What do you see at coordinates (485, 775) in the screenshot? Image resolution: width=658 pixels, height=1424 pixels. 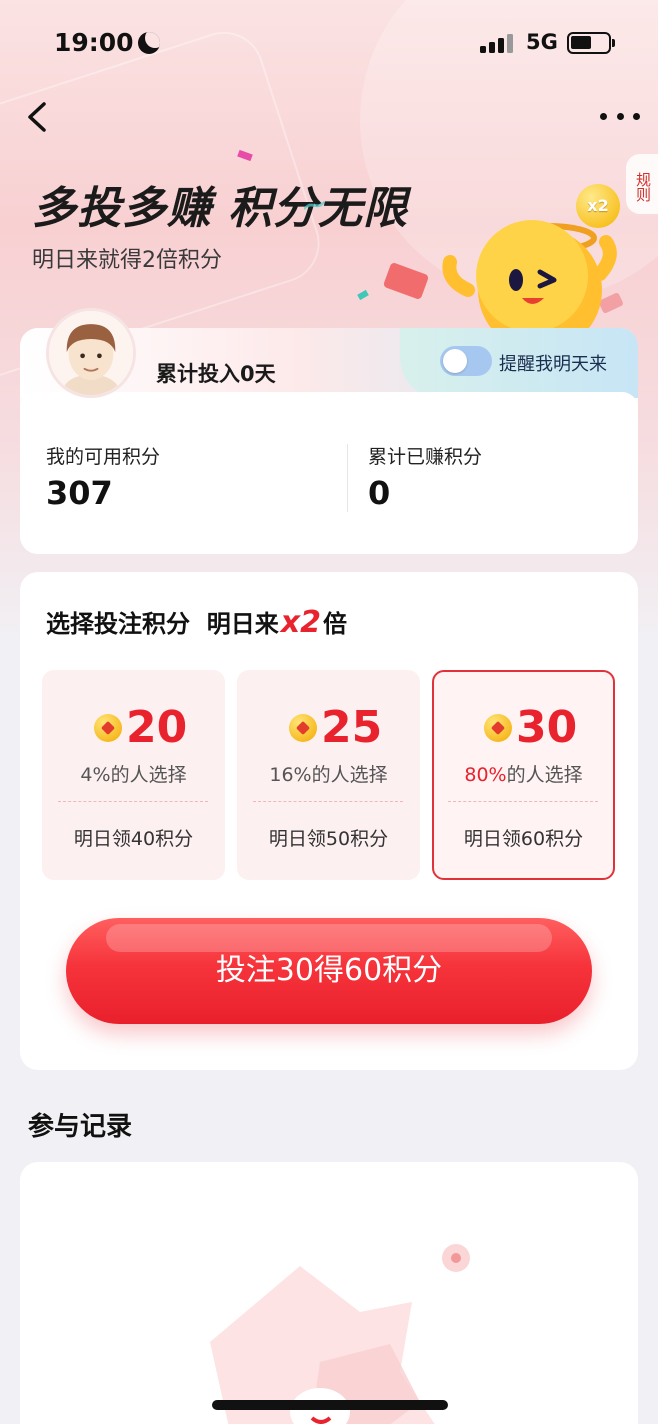 I see `bet-option-pct-number: 80%` at bounding box center [485, 775].